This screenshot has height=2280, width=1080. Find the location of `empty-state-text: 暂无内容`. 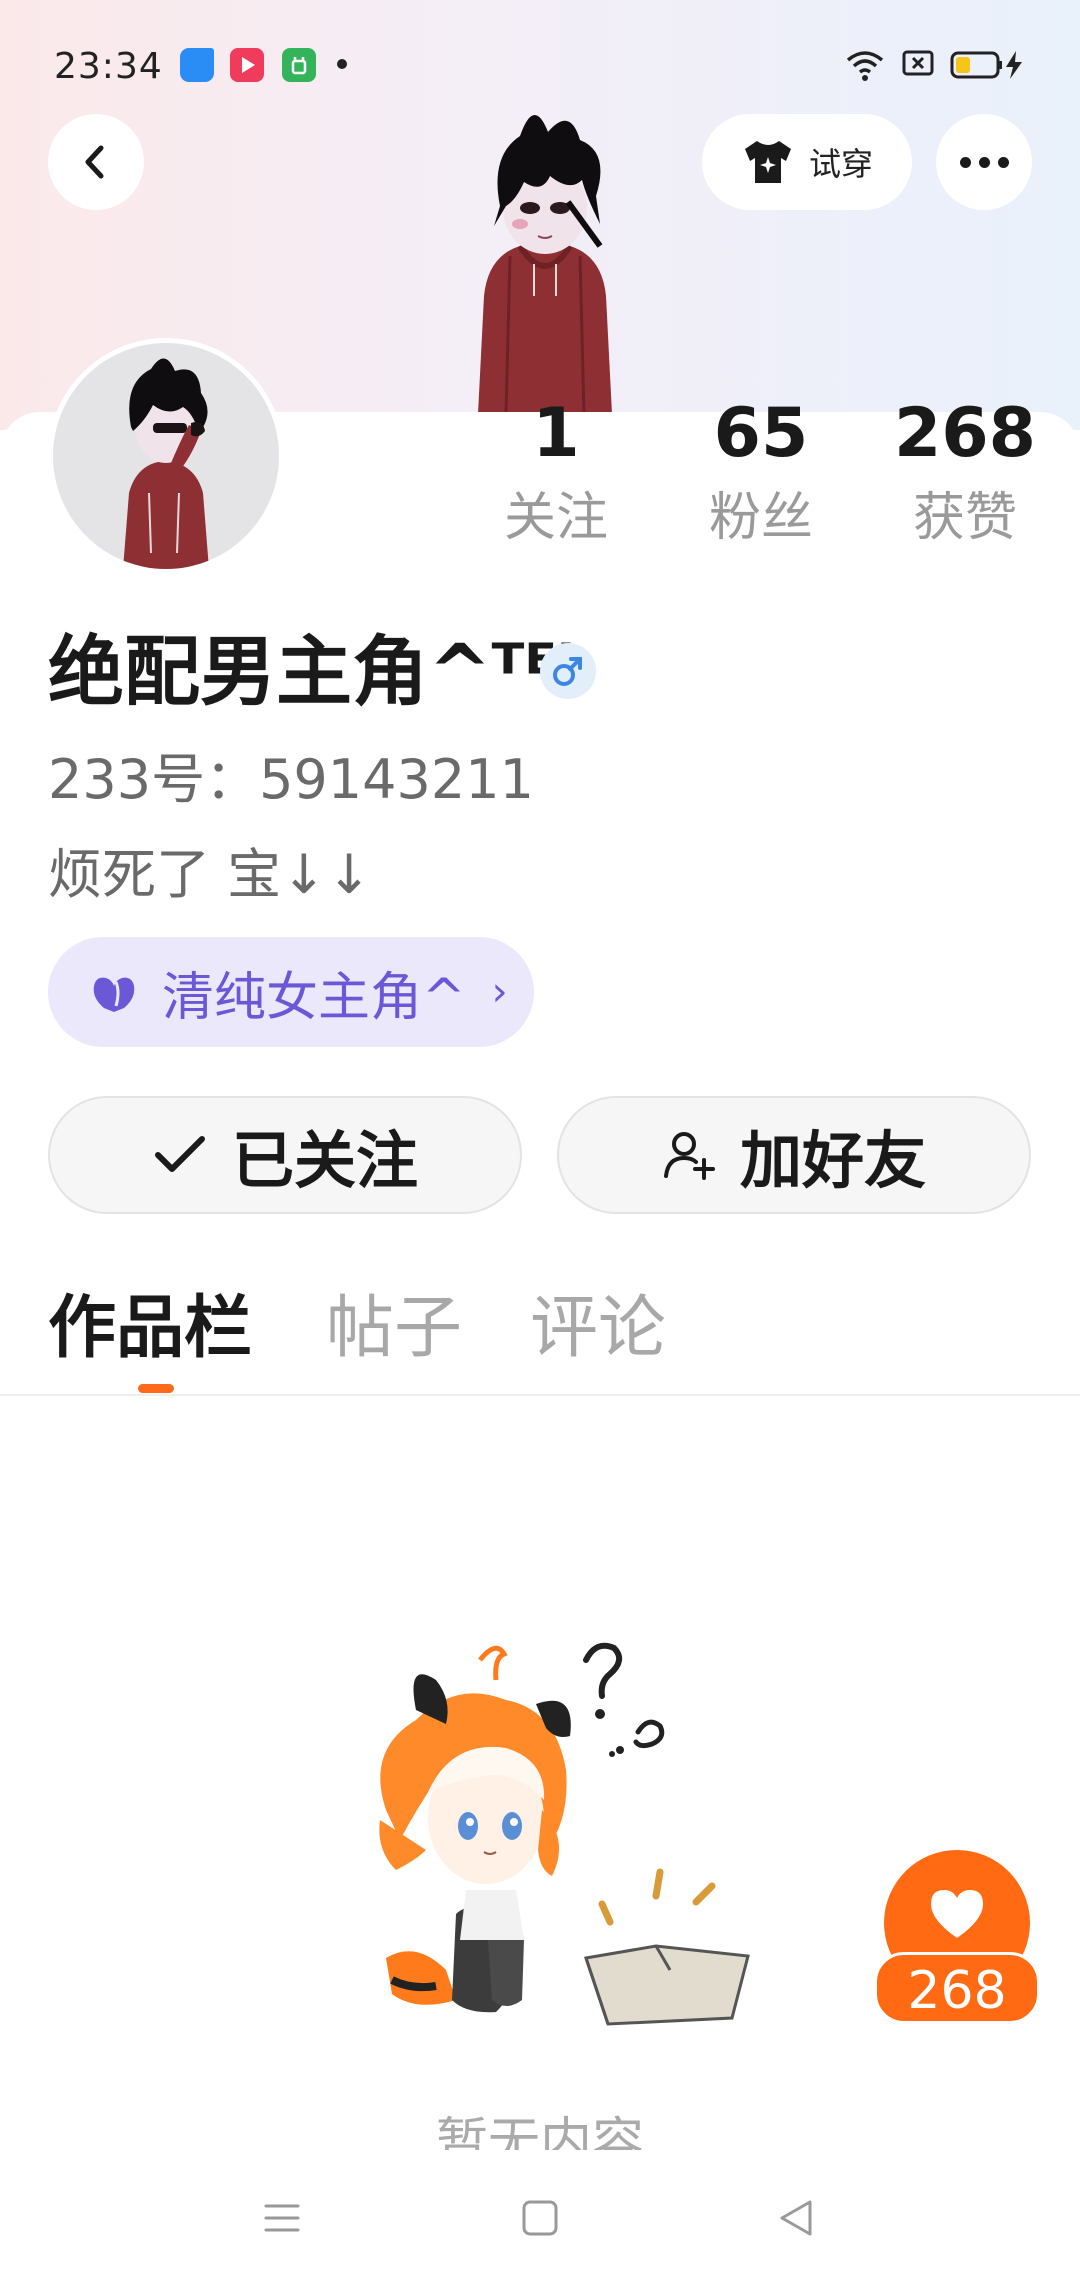

empty-state-text: 暂无内容 is located at coordinates (539, 2131).